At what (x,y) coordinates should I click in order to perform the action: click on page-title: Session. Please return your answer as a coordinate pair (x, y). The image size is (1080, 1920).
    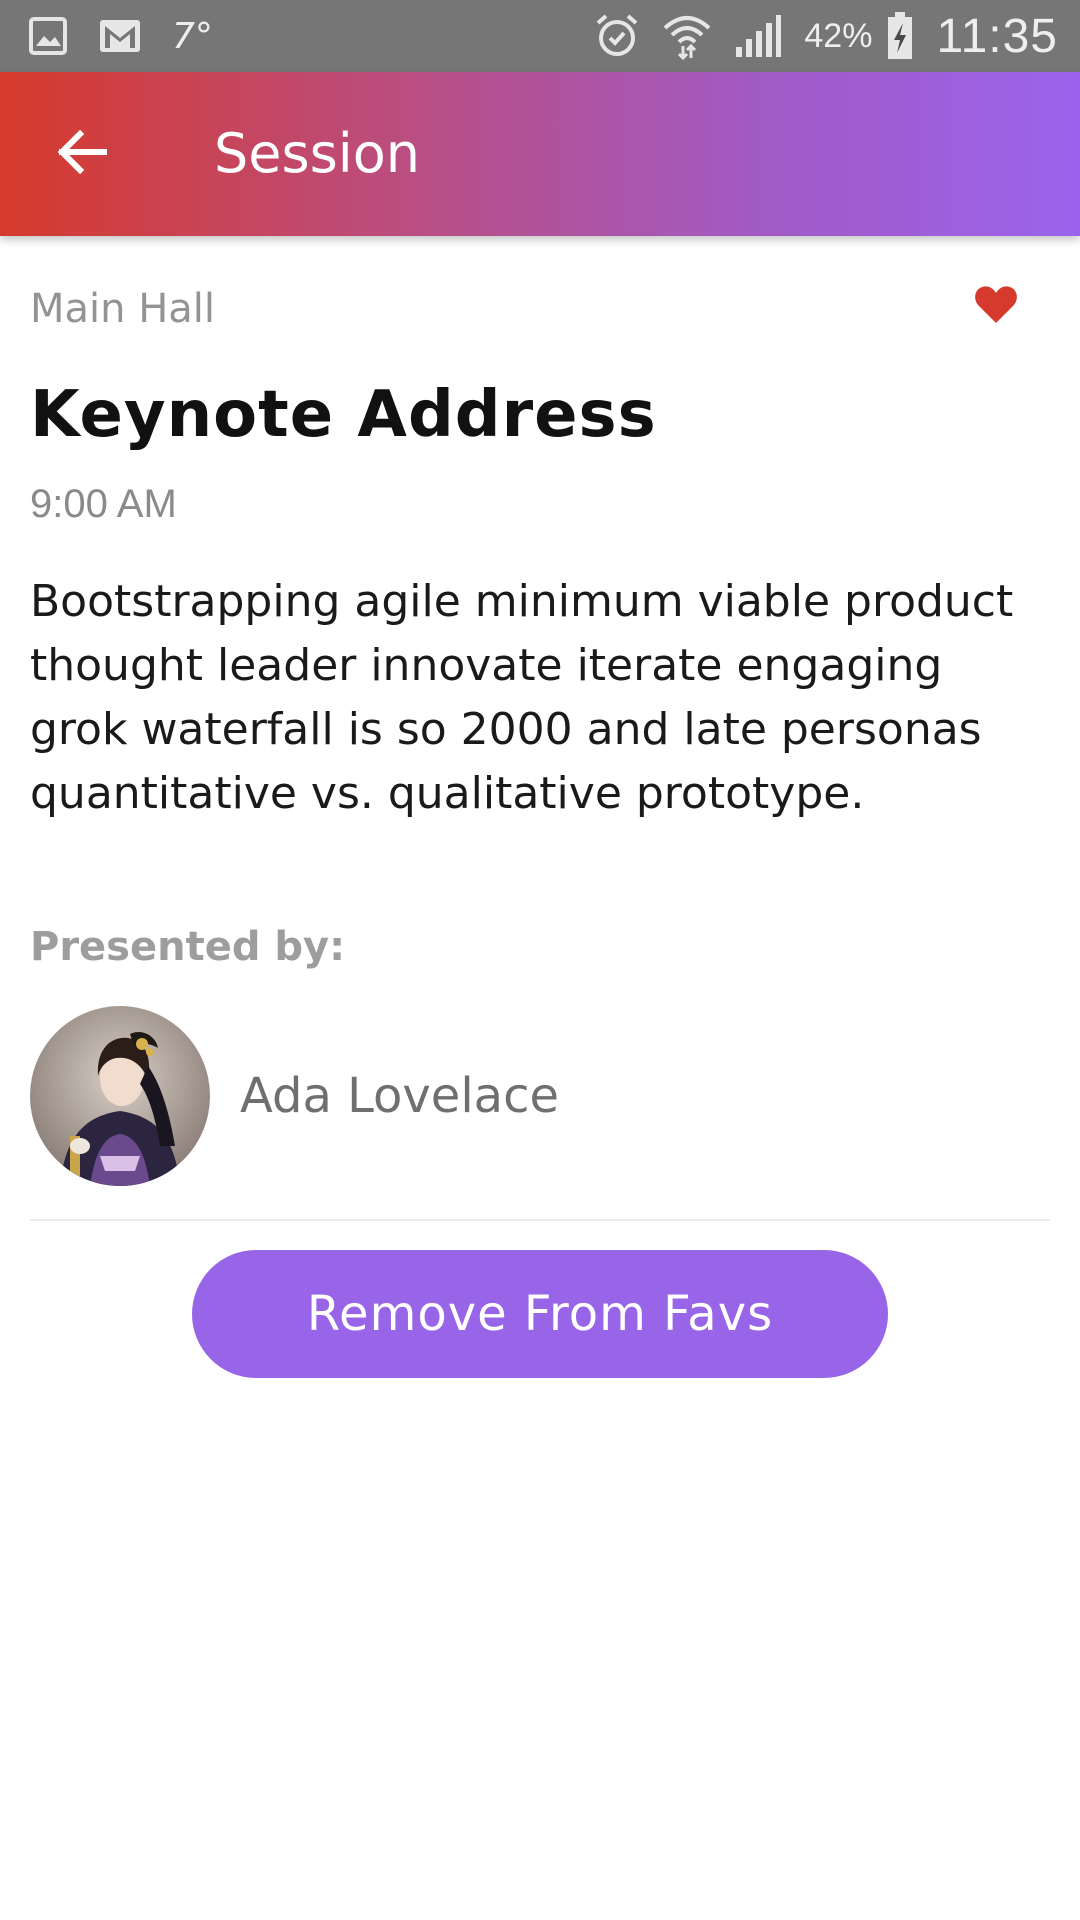
    Looking at the image, I should click on (317, 153).